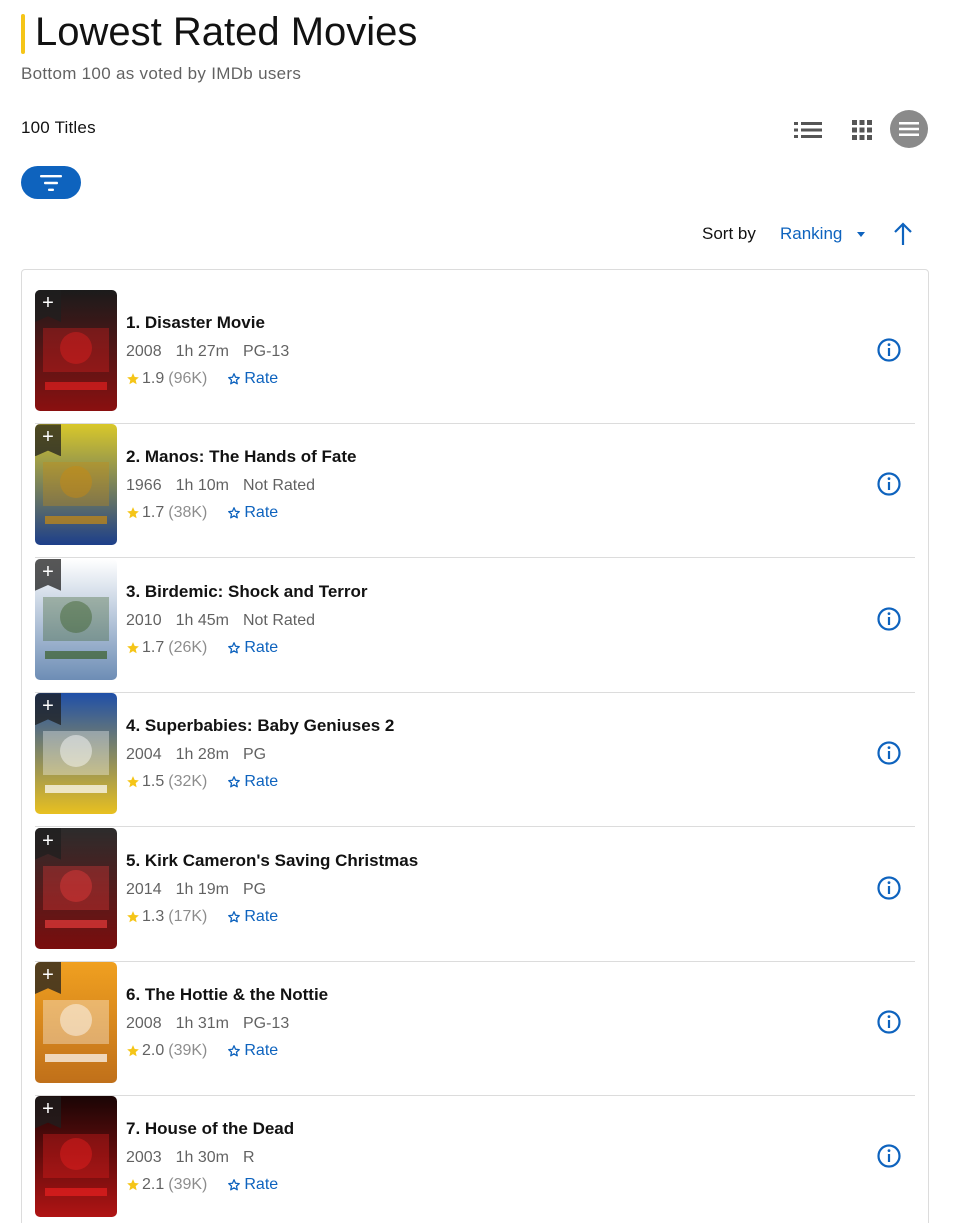 This screenshot has width=955, height=1223. I want to click on movie-runtime: 1h 27m, so click(202, 351).